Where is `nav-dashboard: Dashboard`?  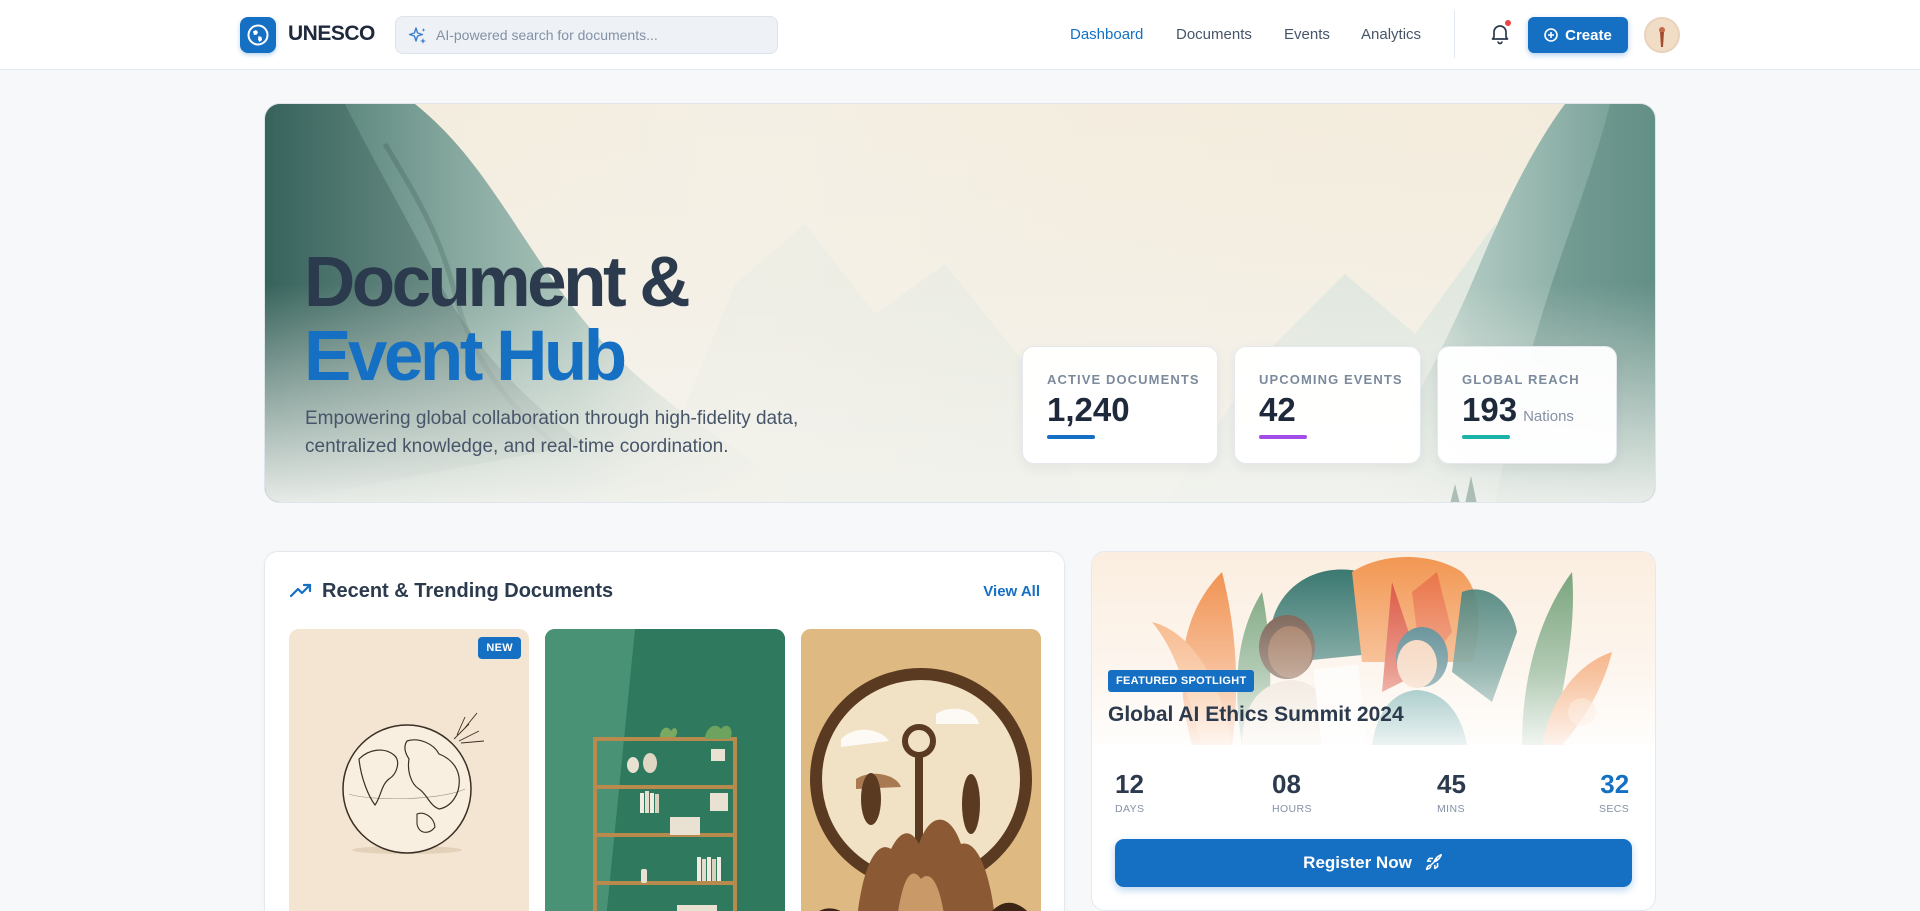
nav-dashboard: Dashboard is located at coordinates (1106, 34).